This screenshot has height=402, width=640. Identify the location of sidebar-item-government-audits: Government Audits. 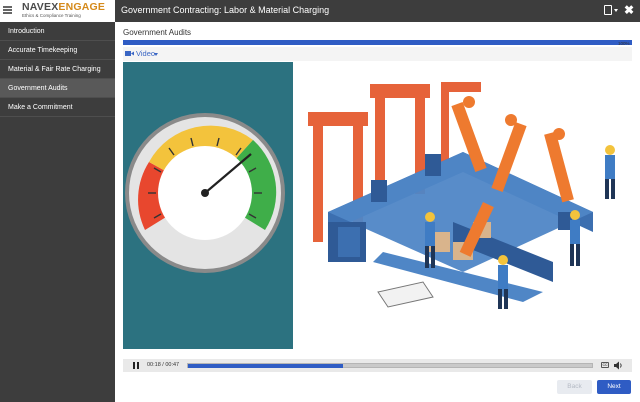
(57, 88).